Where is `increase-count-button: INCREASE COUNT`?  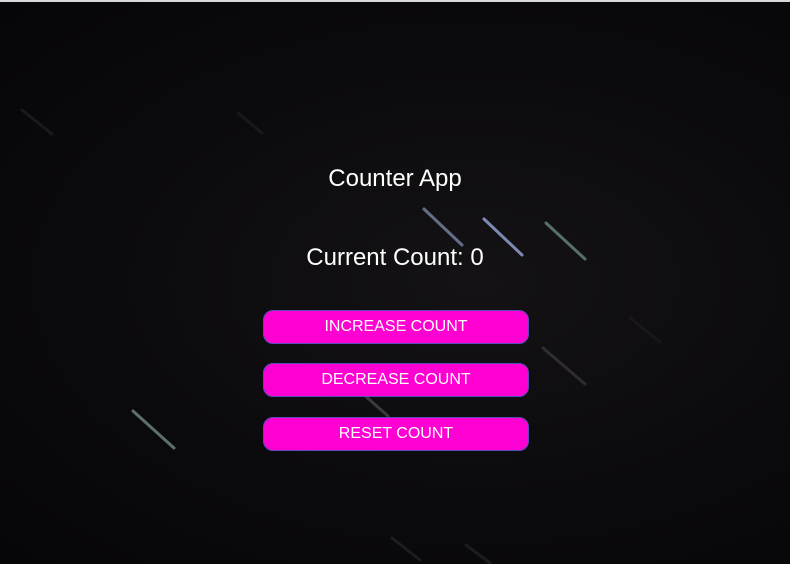 increase-count-button: INCREASE COUNT is located at coordinates (396, 327).